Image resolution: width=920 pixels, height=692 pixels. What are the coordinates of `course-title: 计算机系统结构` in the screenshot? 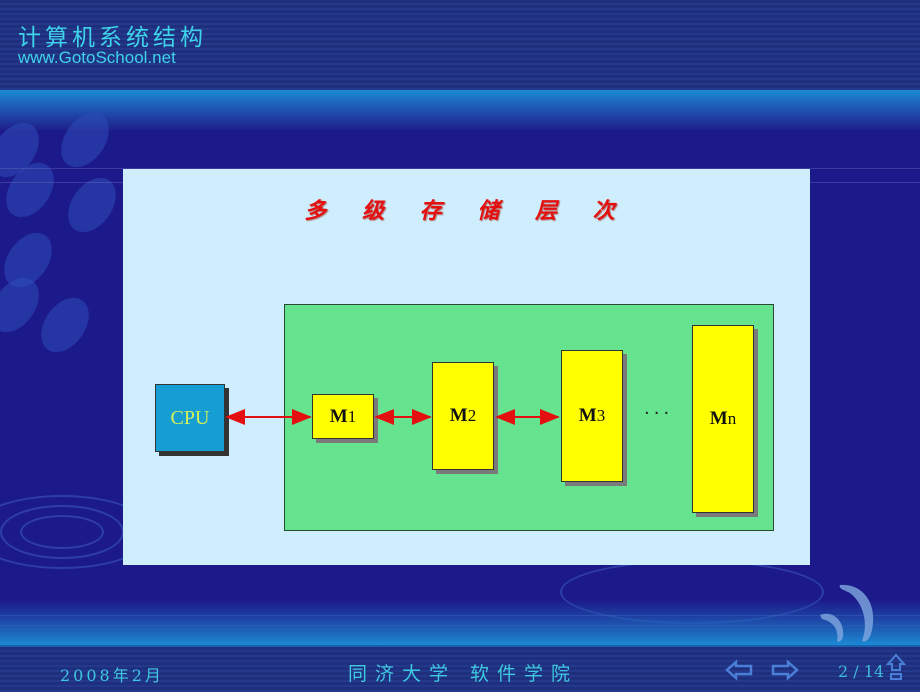 It's located at (112, 38).